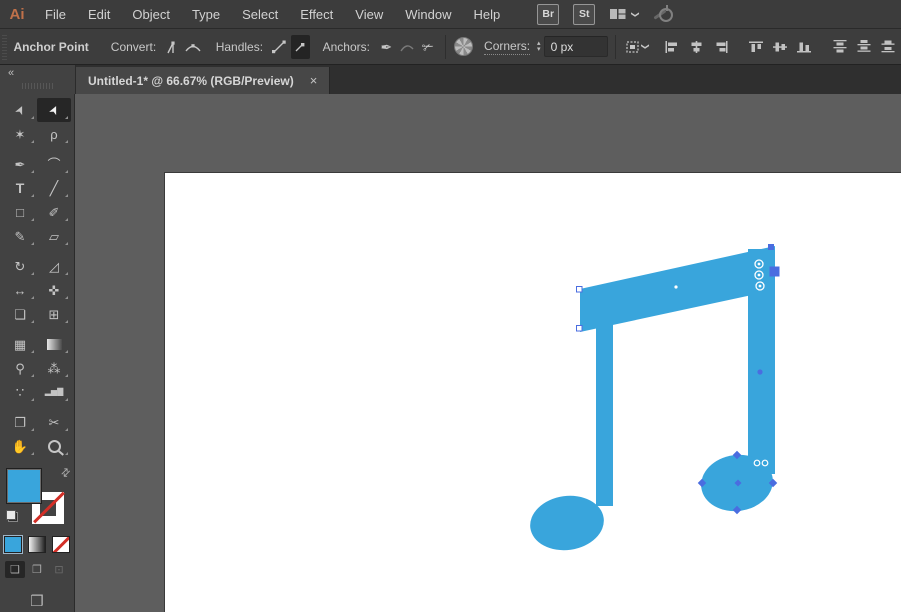 The width and height of the screenshot is (901, 612). Describe the element at coordinates (206, 14) in the screenshot. I see `menu-type: Type` at that location.